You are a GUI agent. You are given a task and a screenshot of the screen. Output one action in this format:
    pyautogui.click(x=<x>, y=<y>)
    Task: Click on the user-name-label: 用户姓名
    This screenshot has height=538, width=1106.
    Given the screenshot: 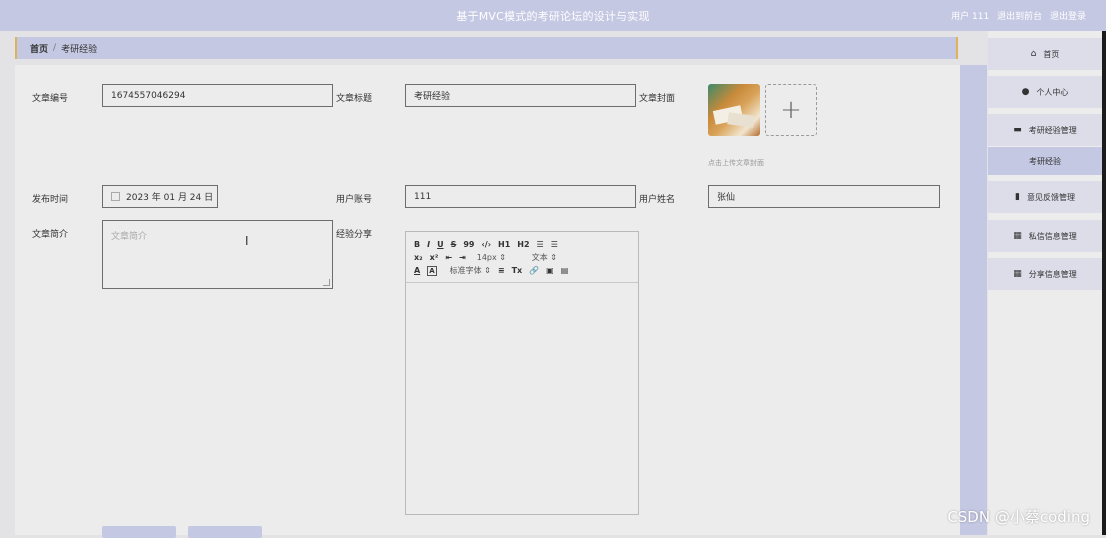 What is the action you would take?
    pyautogui.click(x=657, y=200)
    